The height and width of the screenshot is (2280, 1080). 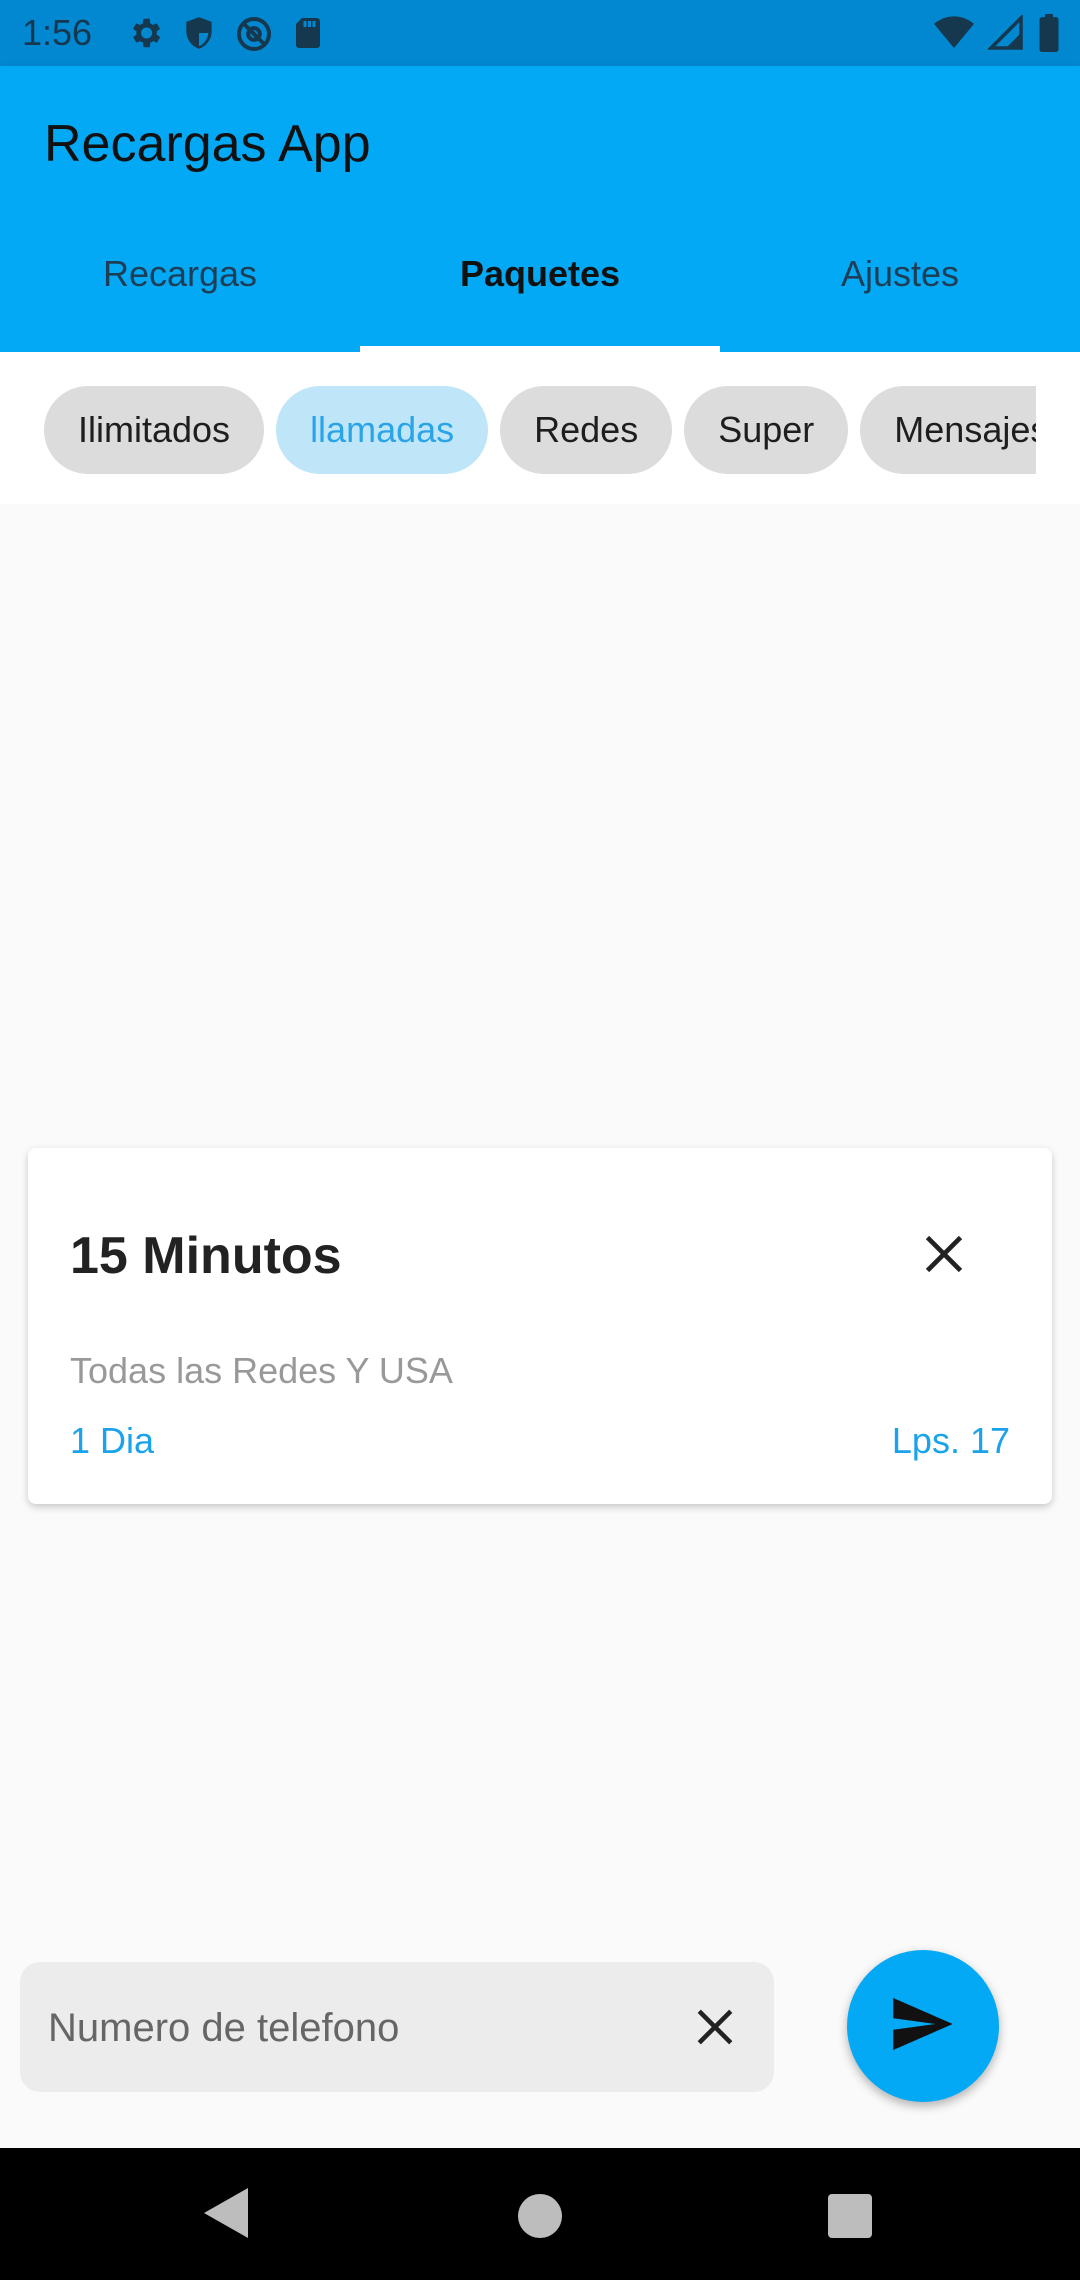 I want to click on clear-icon, so click(x=715, y=2027).